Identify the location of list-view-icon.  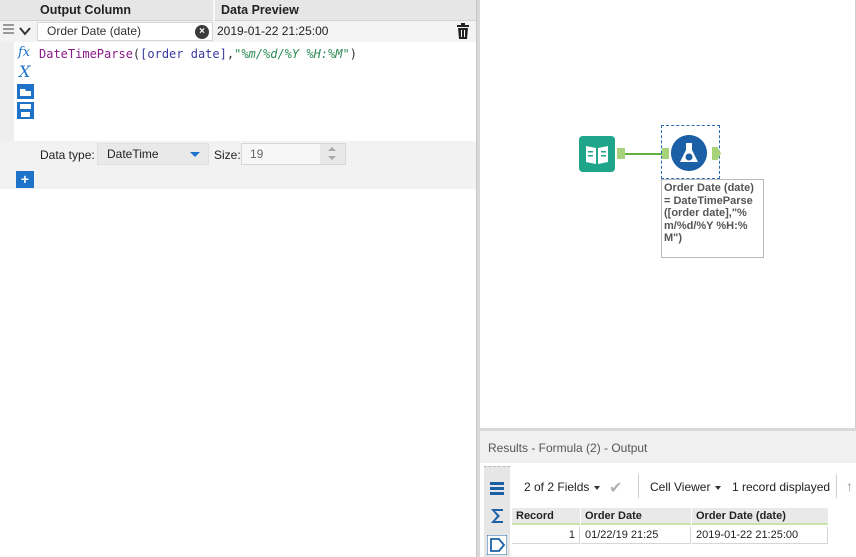
(497, 489).